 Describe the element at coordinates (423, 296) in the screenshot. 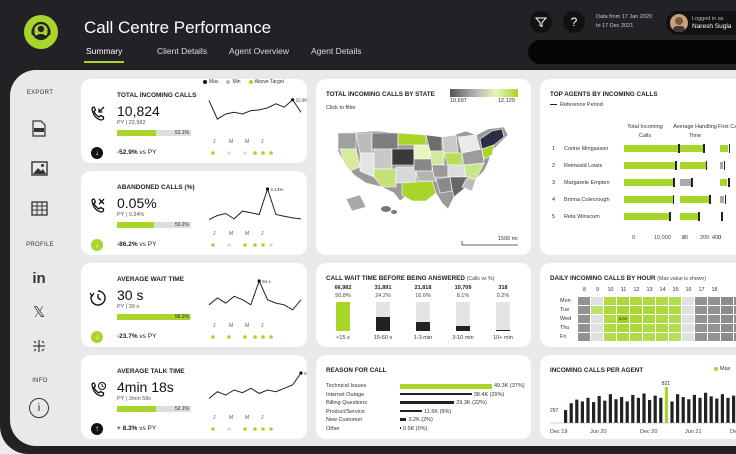

I see `wait-pct: 16.6%` at that location.